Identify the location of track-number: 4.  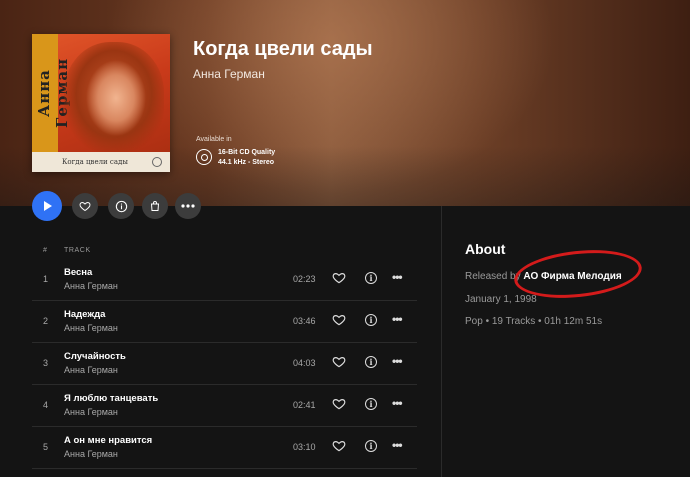
(46, 405).